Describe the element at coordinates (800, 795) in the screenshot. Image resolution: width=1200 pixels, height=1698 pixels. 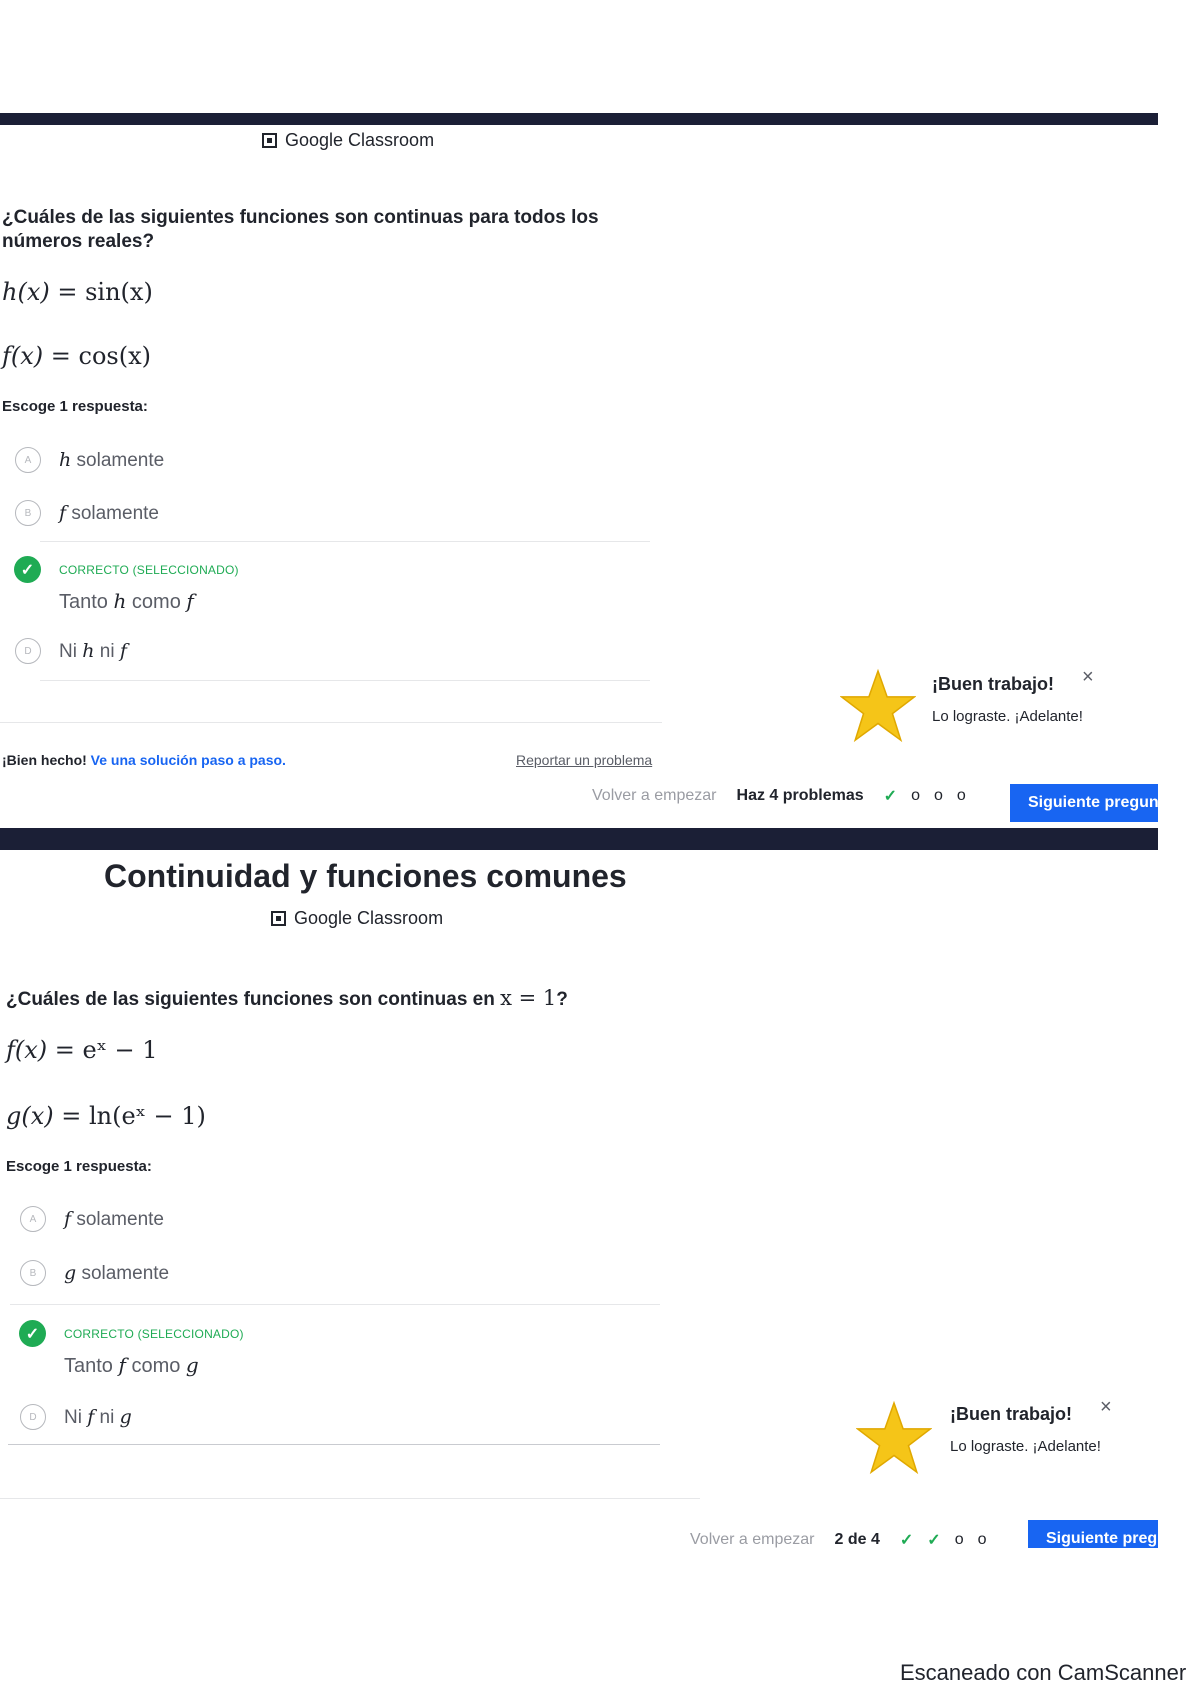
I see `problem-count: Haz 4 problemas` at that location.